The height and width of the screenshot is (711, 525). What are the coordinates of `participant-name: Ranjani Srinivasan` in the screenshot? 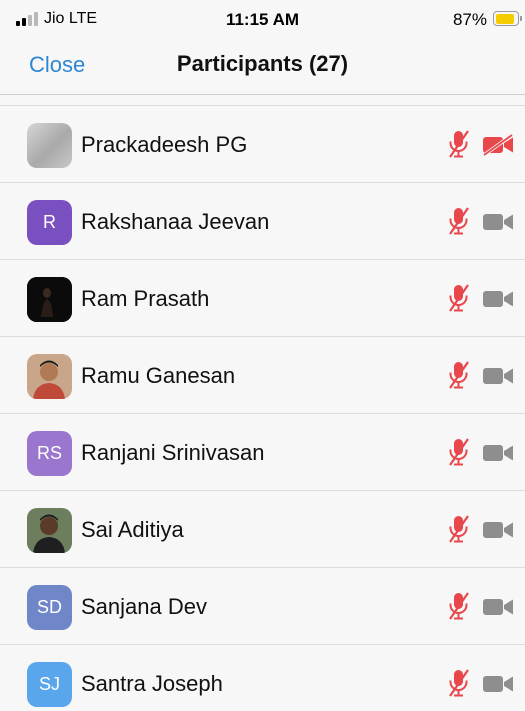 It's located at (173, 452).